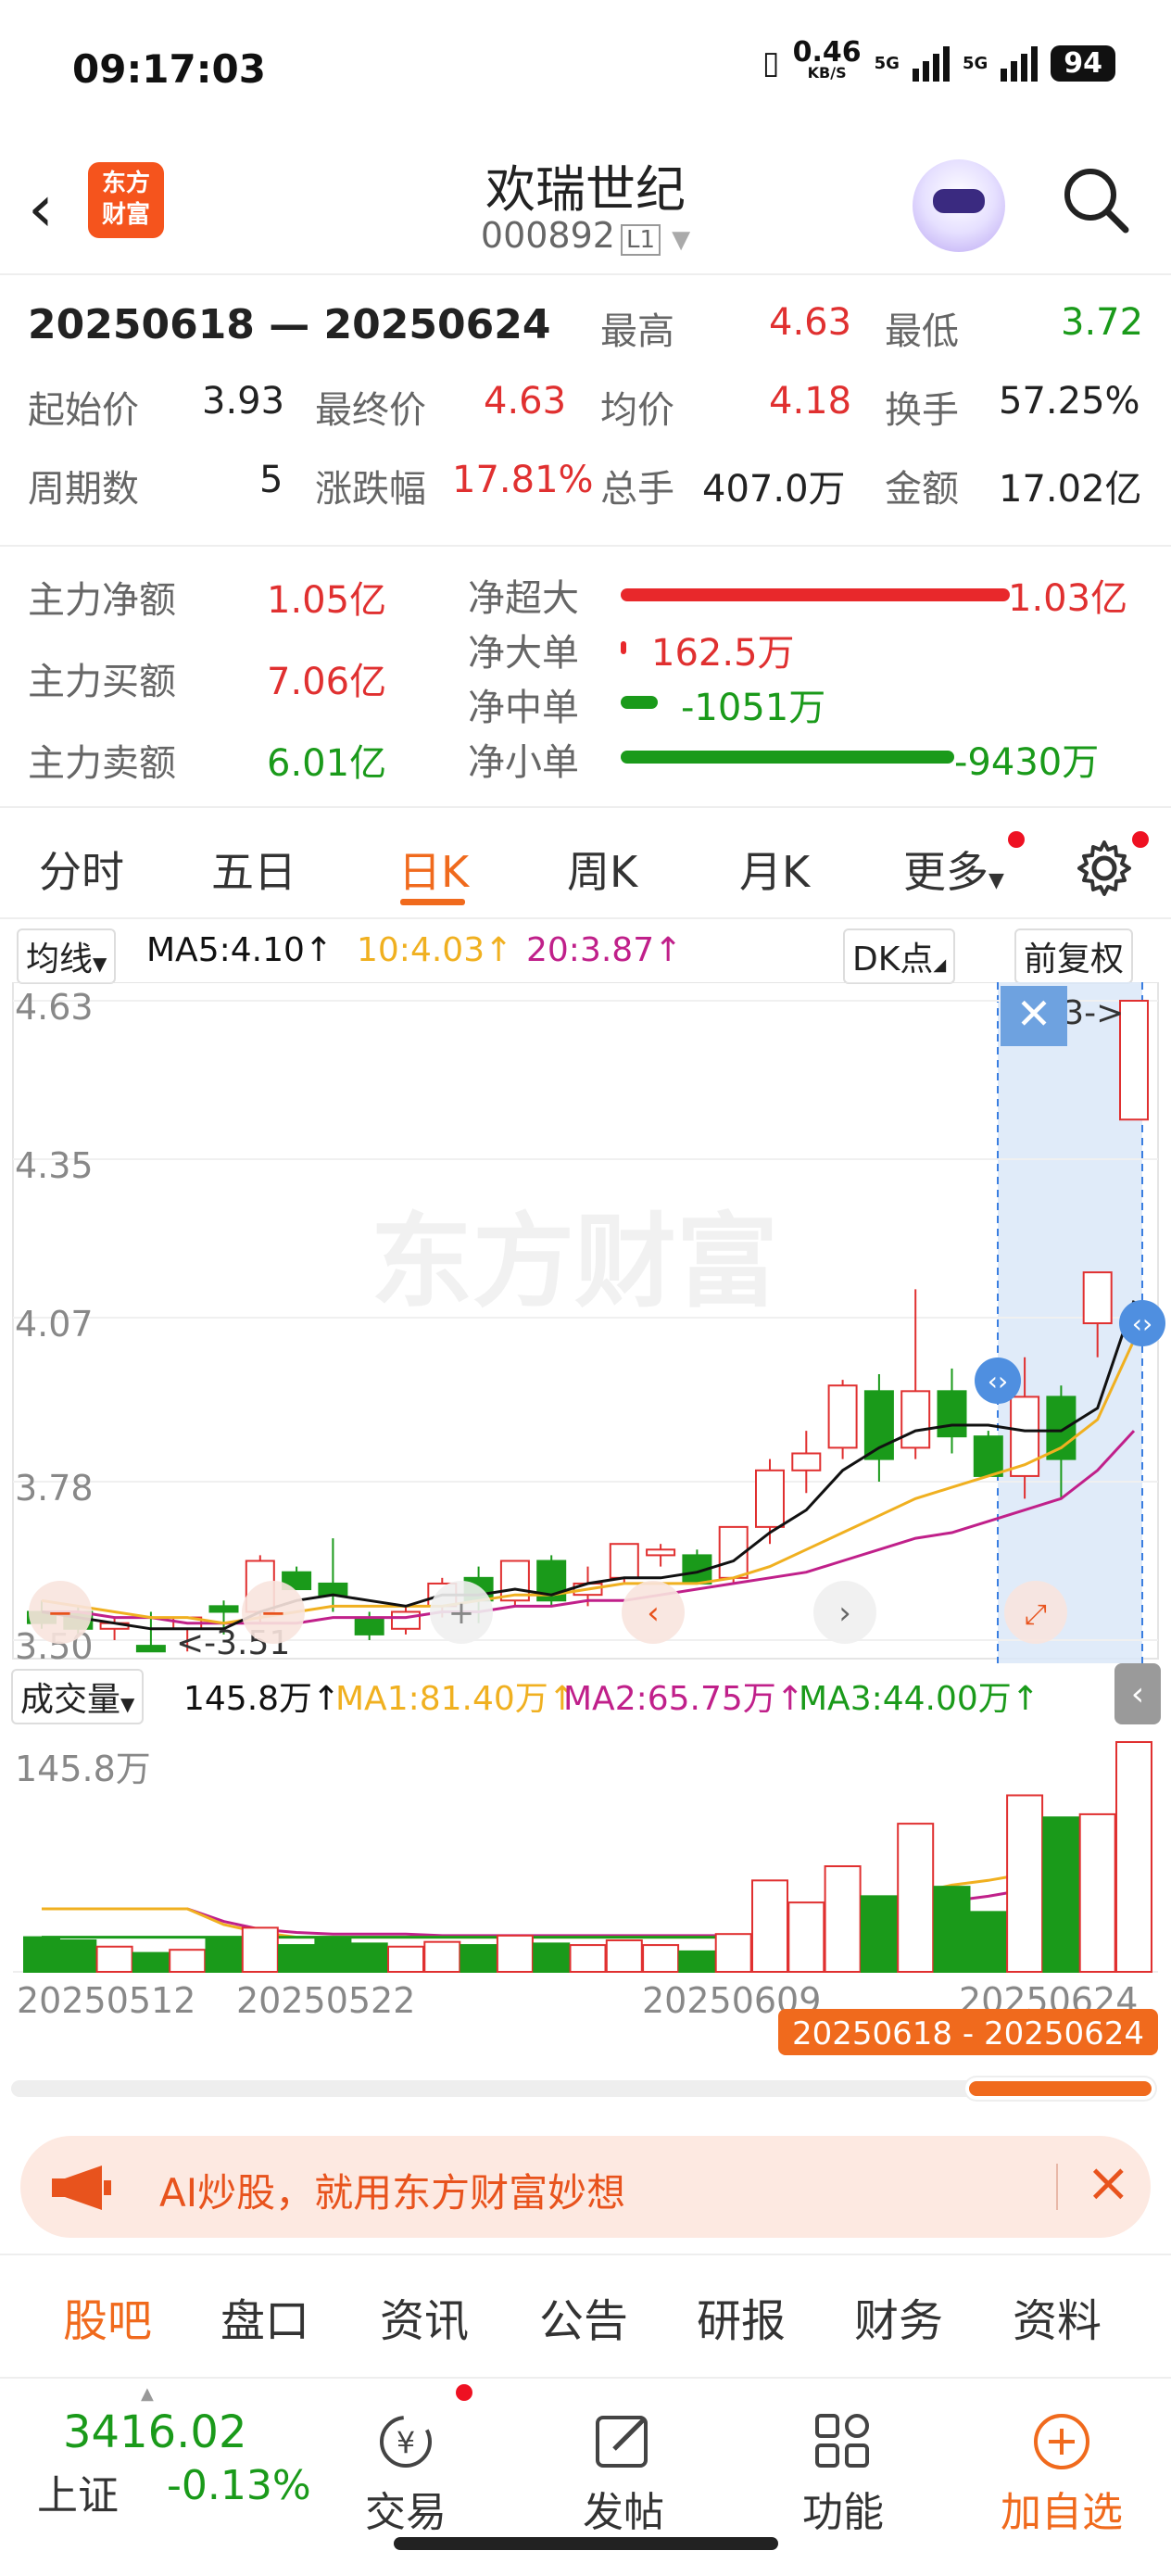 This screenshot has width=1171, height=2576. What do you see at coordinates (811, 322) in the screenshot?
I see `high-value: 4.63` at bounding box center [811, 322].